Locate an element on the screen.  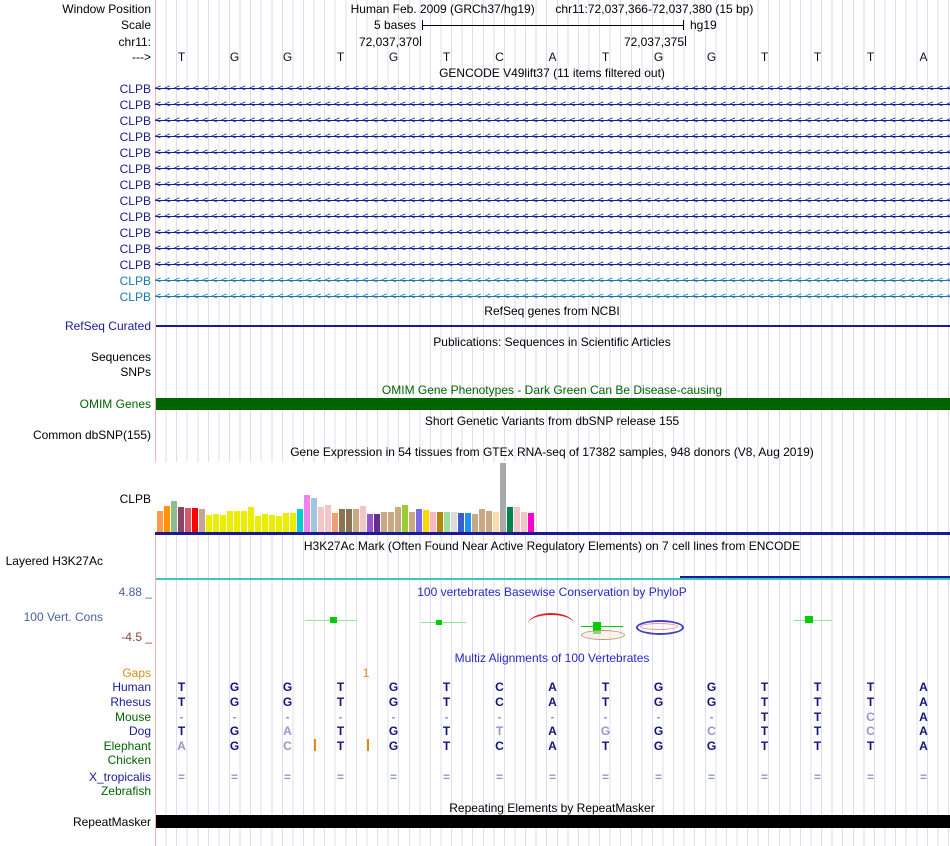
gtex-expression-chart is located at coordinates (346, 497).